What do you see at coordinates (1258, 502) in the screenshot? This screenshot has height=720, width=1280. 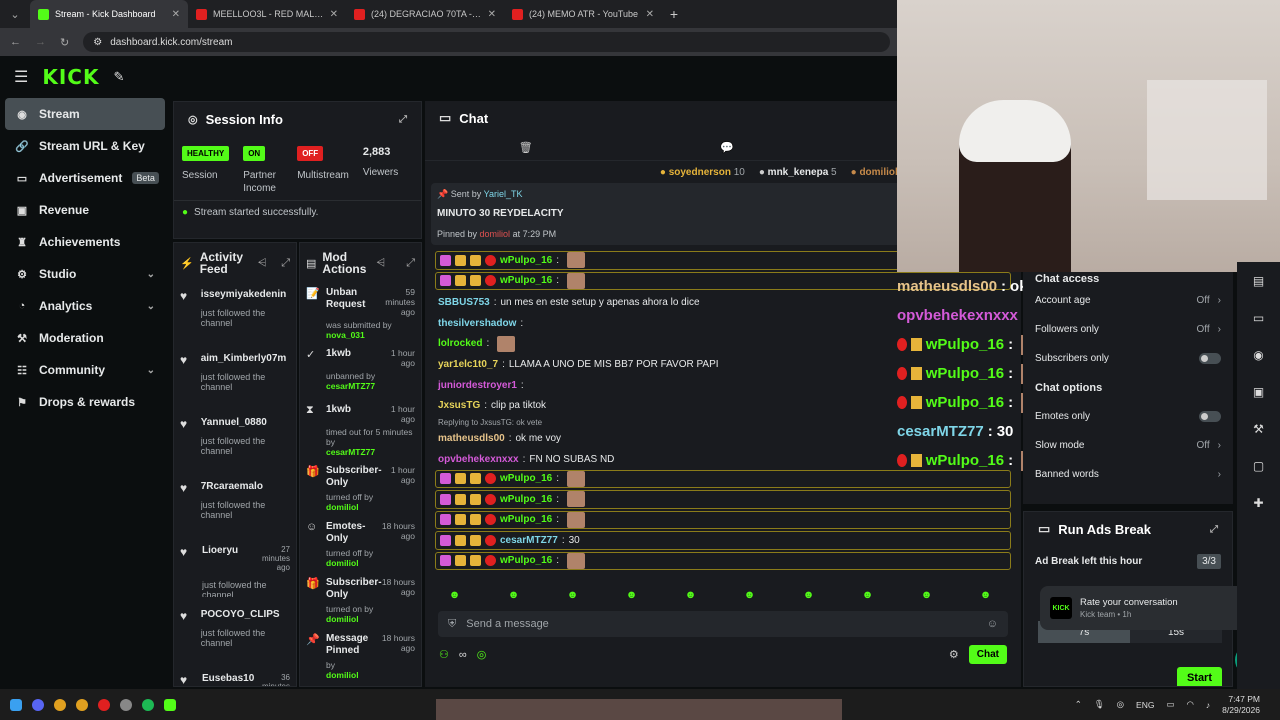 I see `puzzle-icon: ✚` at bounding box center [1258, 502].